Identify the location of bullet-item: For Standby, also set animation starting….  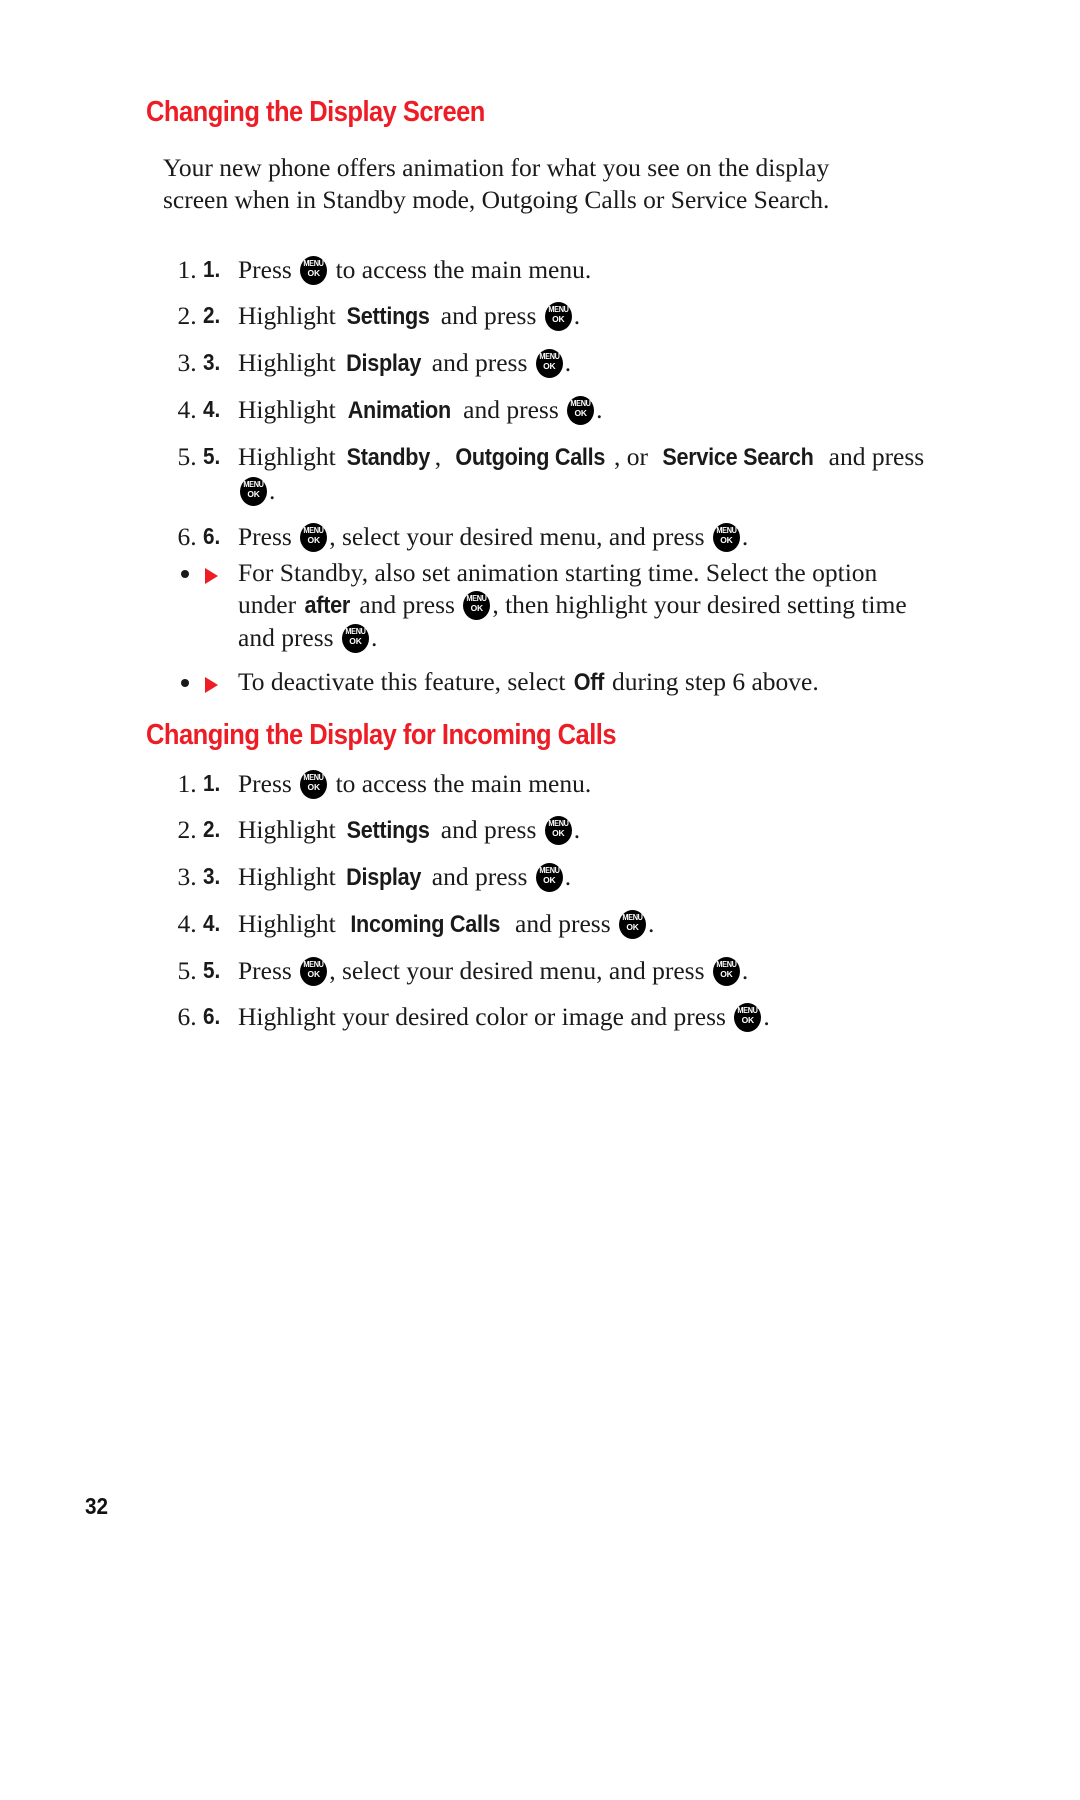
(568, 605).